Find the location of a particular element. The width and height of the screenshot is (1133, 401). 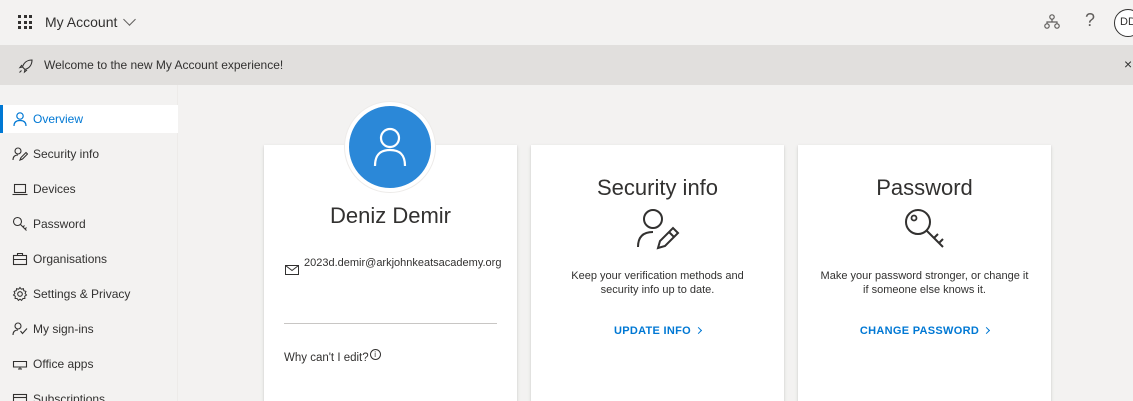

why-cant-i-edit-label: Why can't I edit? is located at coordinates (326, 358).